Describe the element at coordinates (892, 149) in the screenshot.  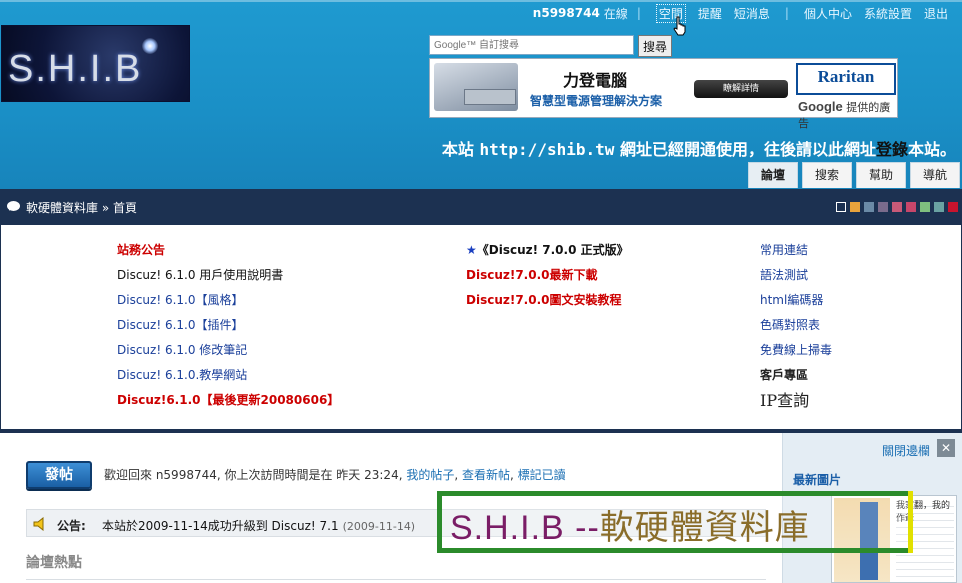
I see `notice-login-link: 登錄` at that location.